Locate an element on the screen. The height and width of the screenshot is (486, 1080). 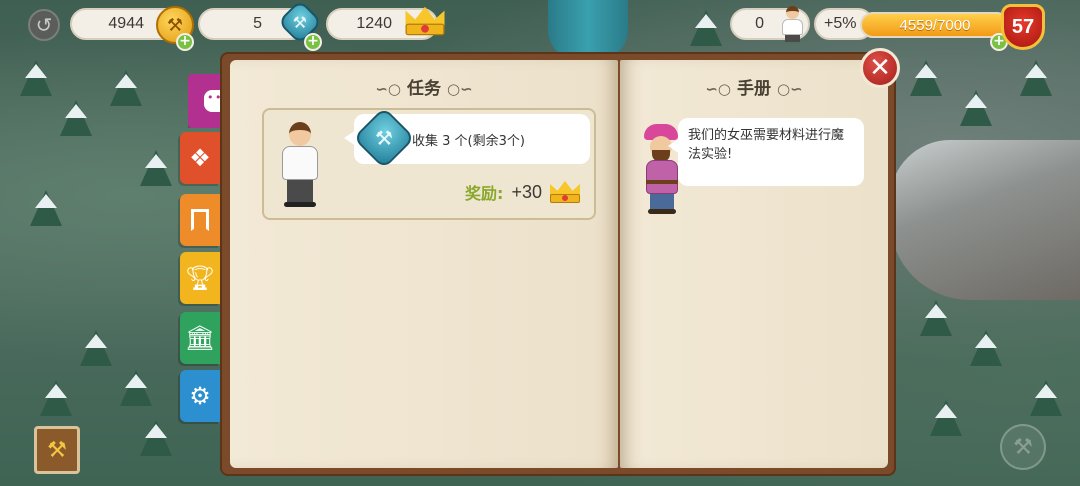
tab-bookmark is located at coordinates (200, 220).